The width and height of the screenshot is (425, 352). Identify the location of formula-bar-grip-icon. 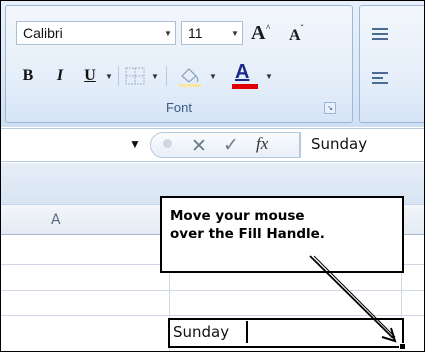
(167, 143).